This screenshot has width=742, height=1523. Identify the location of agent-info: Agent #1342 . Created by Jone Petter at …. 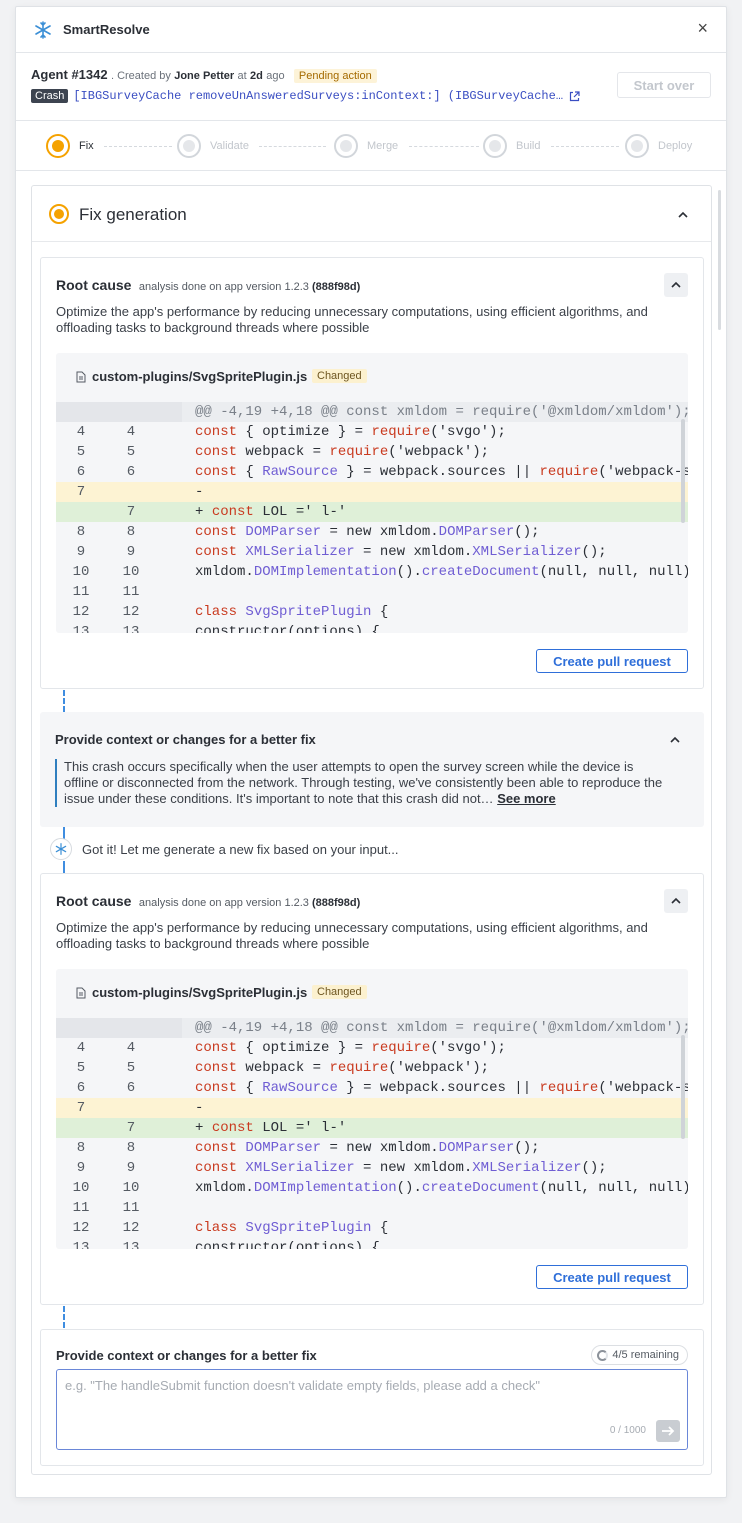
(371, 87).